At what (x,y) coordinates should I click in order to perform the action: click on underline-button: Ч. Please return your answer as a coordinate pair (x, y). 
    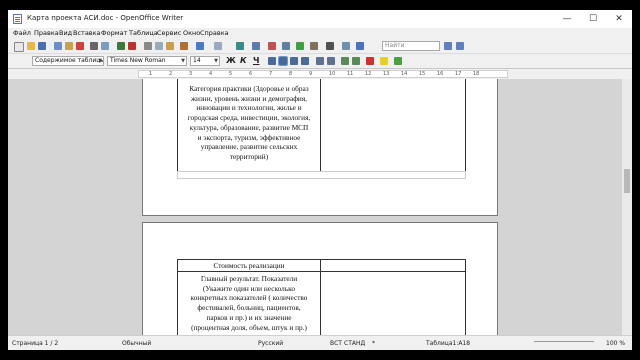
    Looking at the image, I should click on (256, 60).